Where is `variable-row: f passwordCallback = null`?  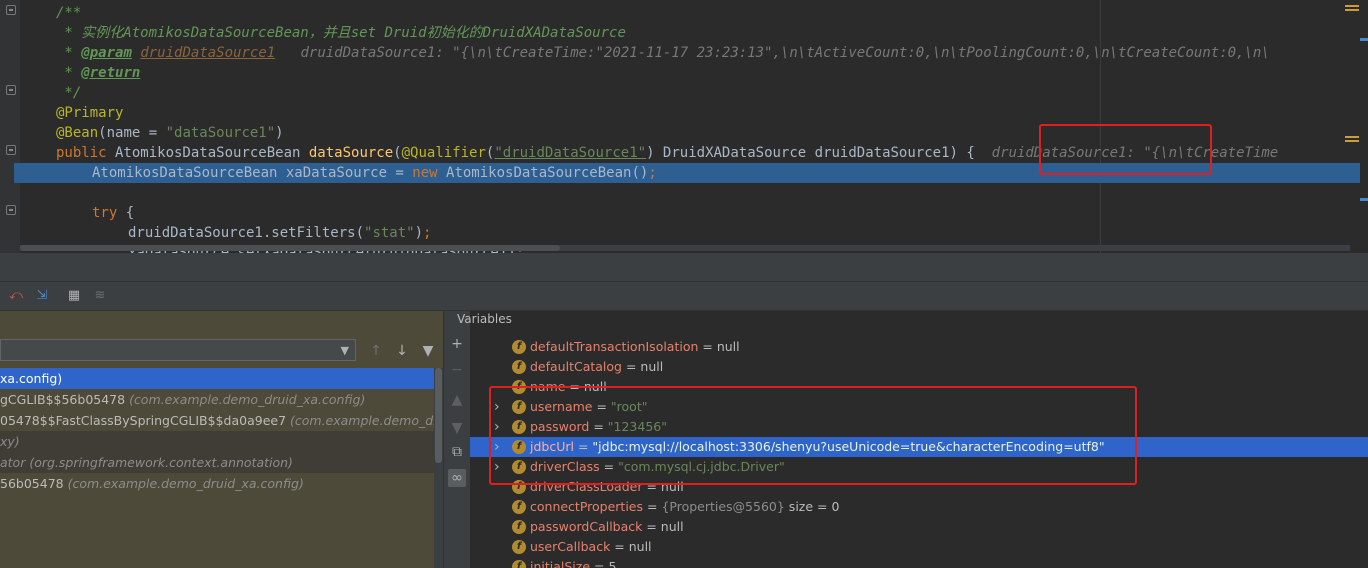
variable-row: f passwordCallback = null is located at coordinates (919, 527).